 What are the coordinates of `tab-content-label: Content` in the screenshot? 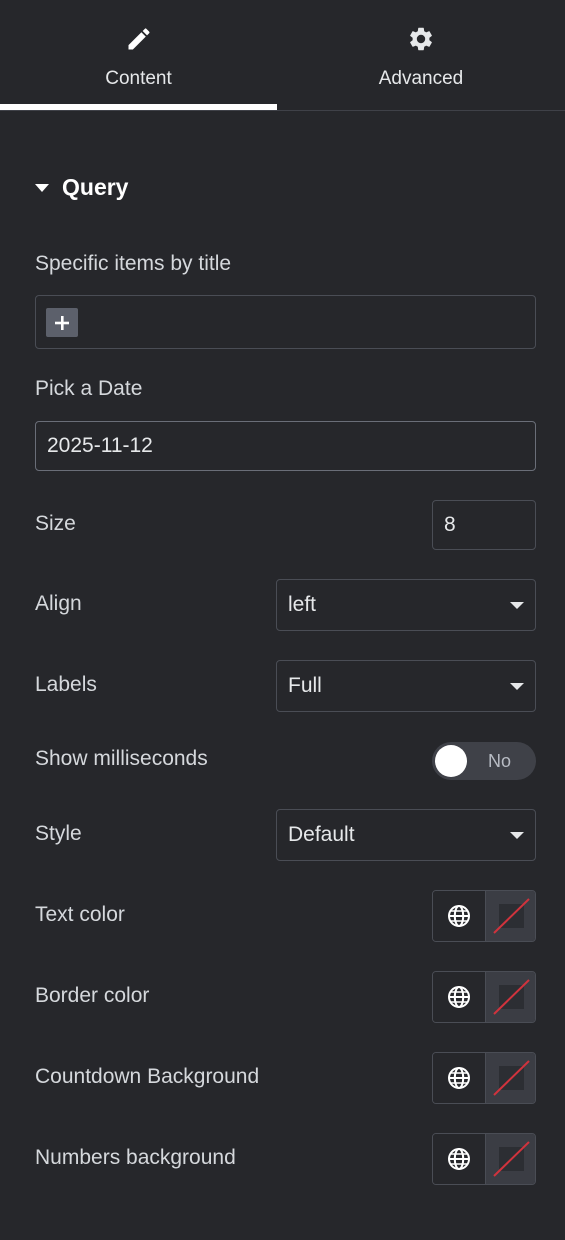 It's located at (138, 78).